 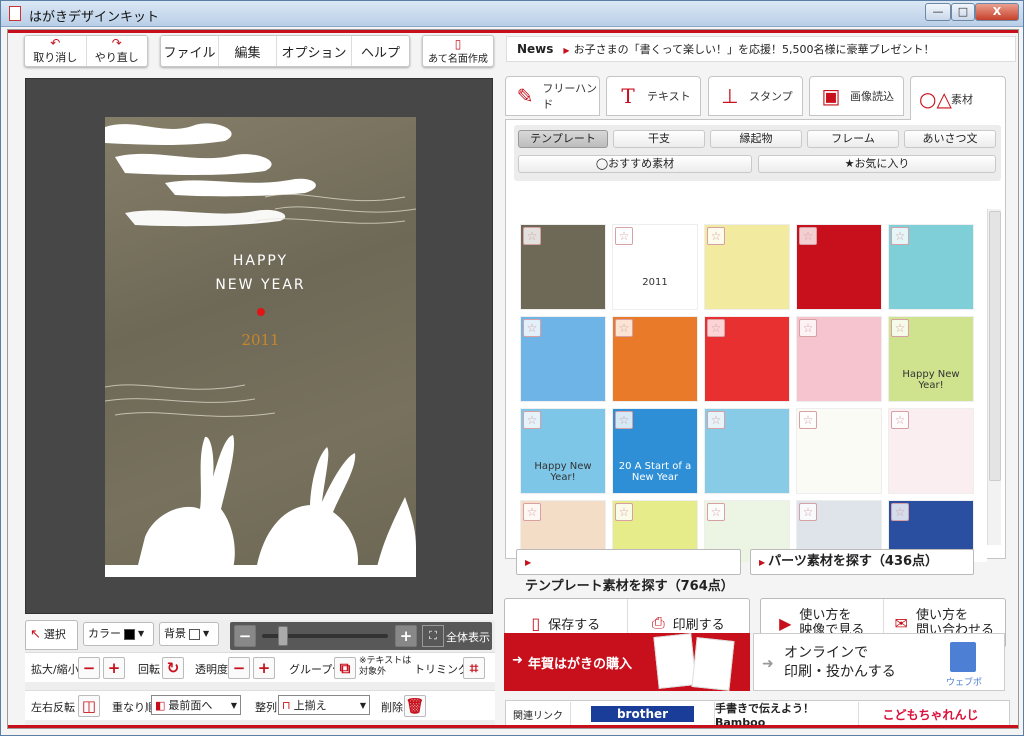 I want to click on zoom-plus-button: +, so click(x=406, y=636).